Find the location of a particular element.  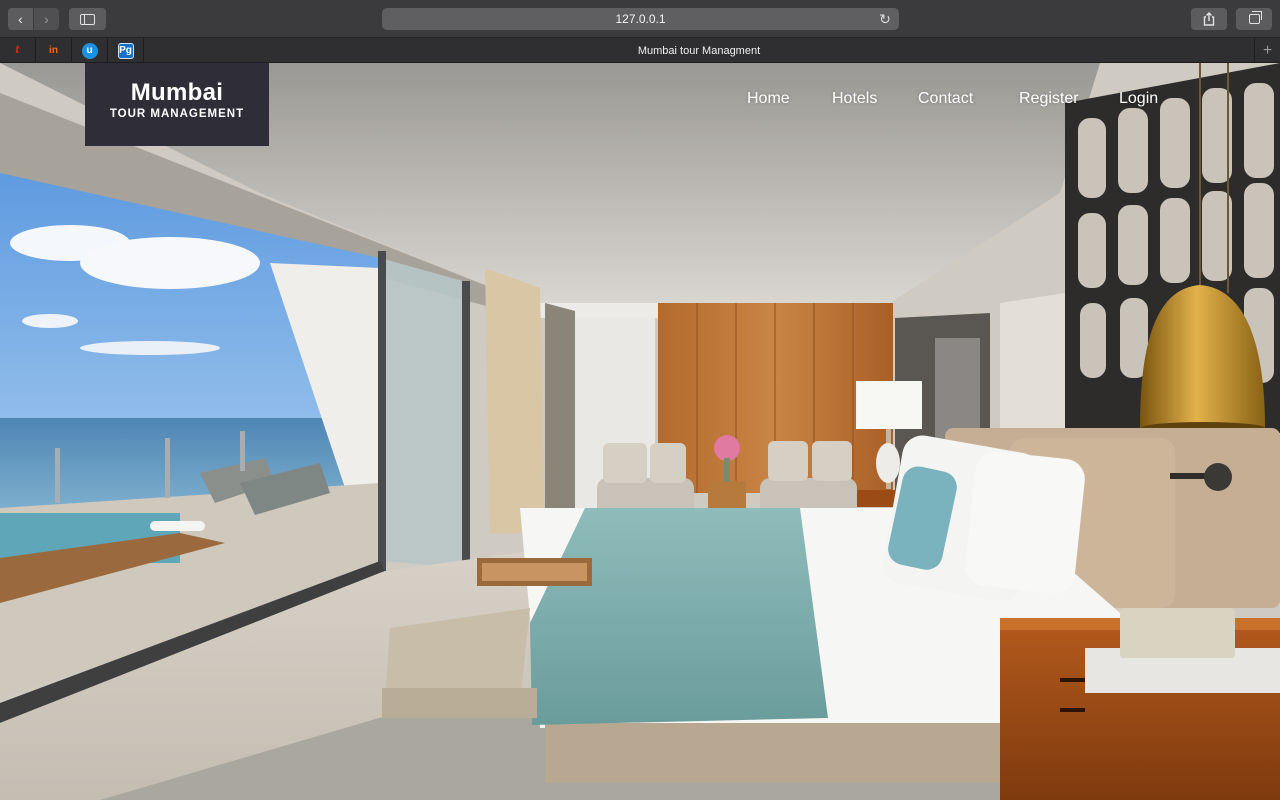

sidebar-icon is located at coordinates (87, 19).